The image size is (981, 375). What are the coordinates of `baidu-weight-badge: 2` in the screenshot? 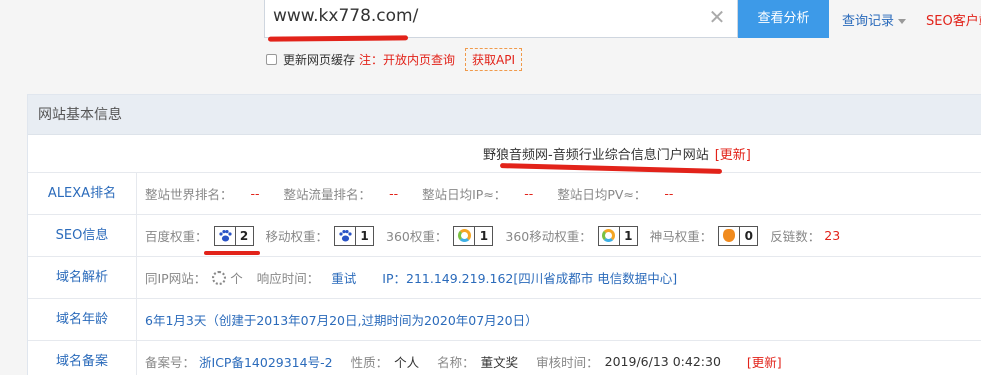 It's located at (233, 235).